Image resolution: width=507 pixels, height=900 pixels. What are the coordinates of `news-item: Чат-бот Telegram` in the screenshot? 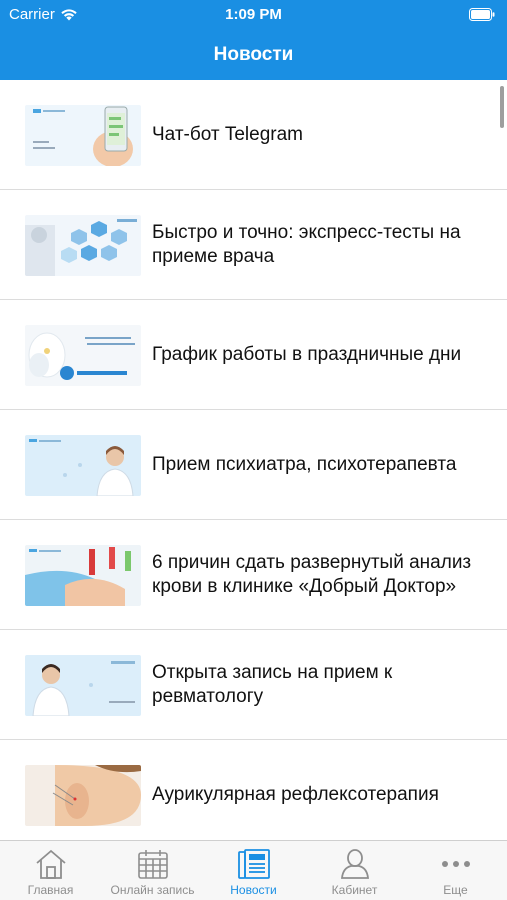 It's located at (253, 135).